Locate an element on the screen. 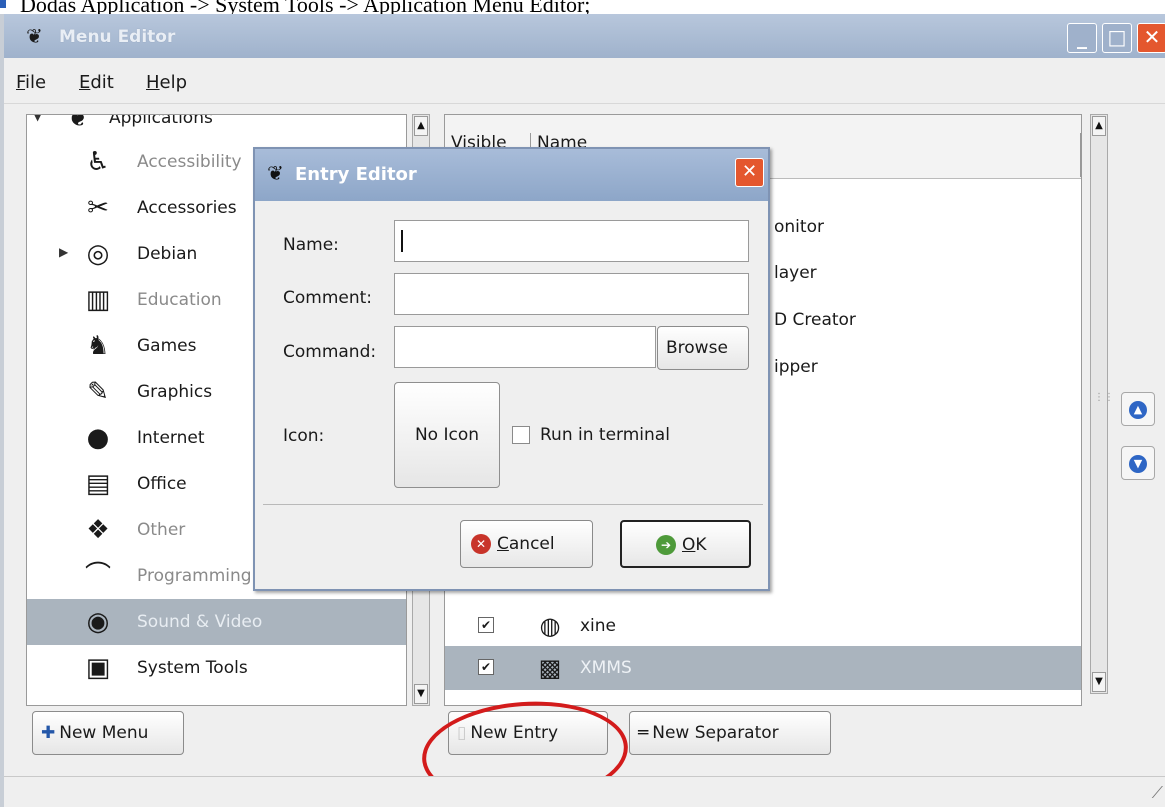 The height and width of the screenshot is (811, 1165). move-up-button: ▲ is located at coordinates (1138, 409).